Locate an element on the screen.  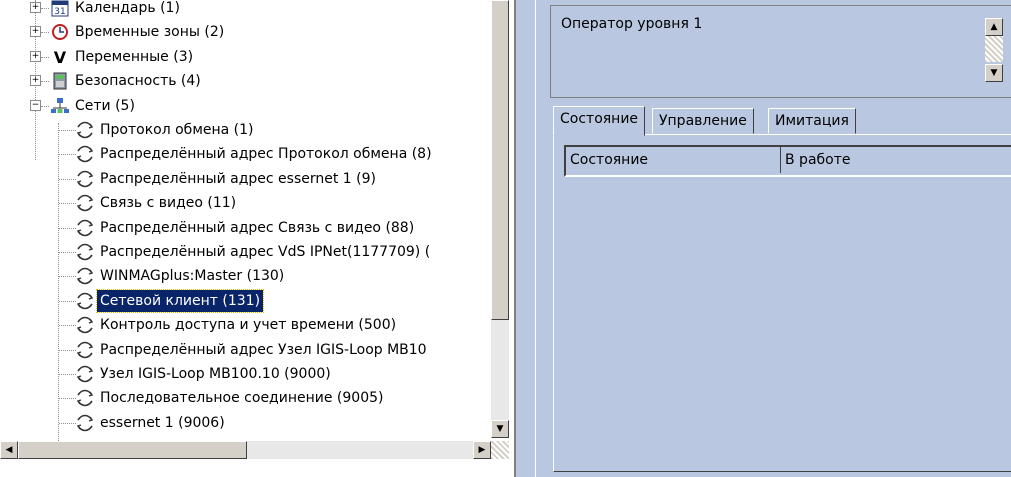
tree-item: + Безопасность (4) is located at coordinates (245, 81).